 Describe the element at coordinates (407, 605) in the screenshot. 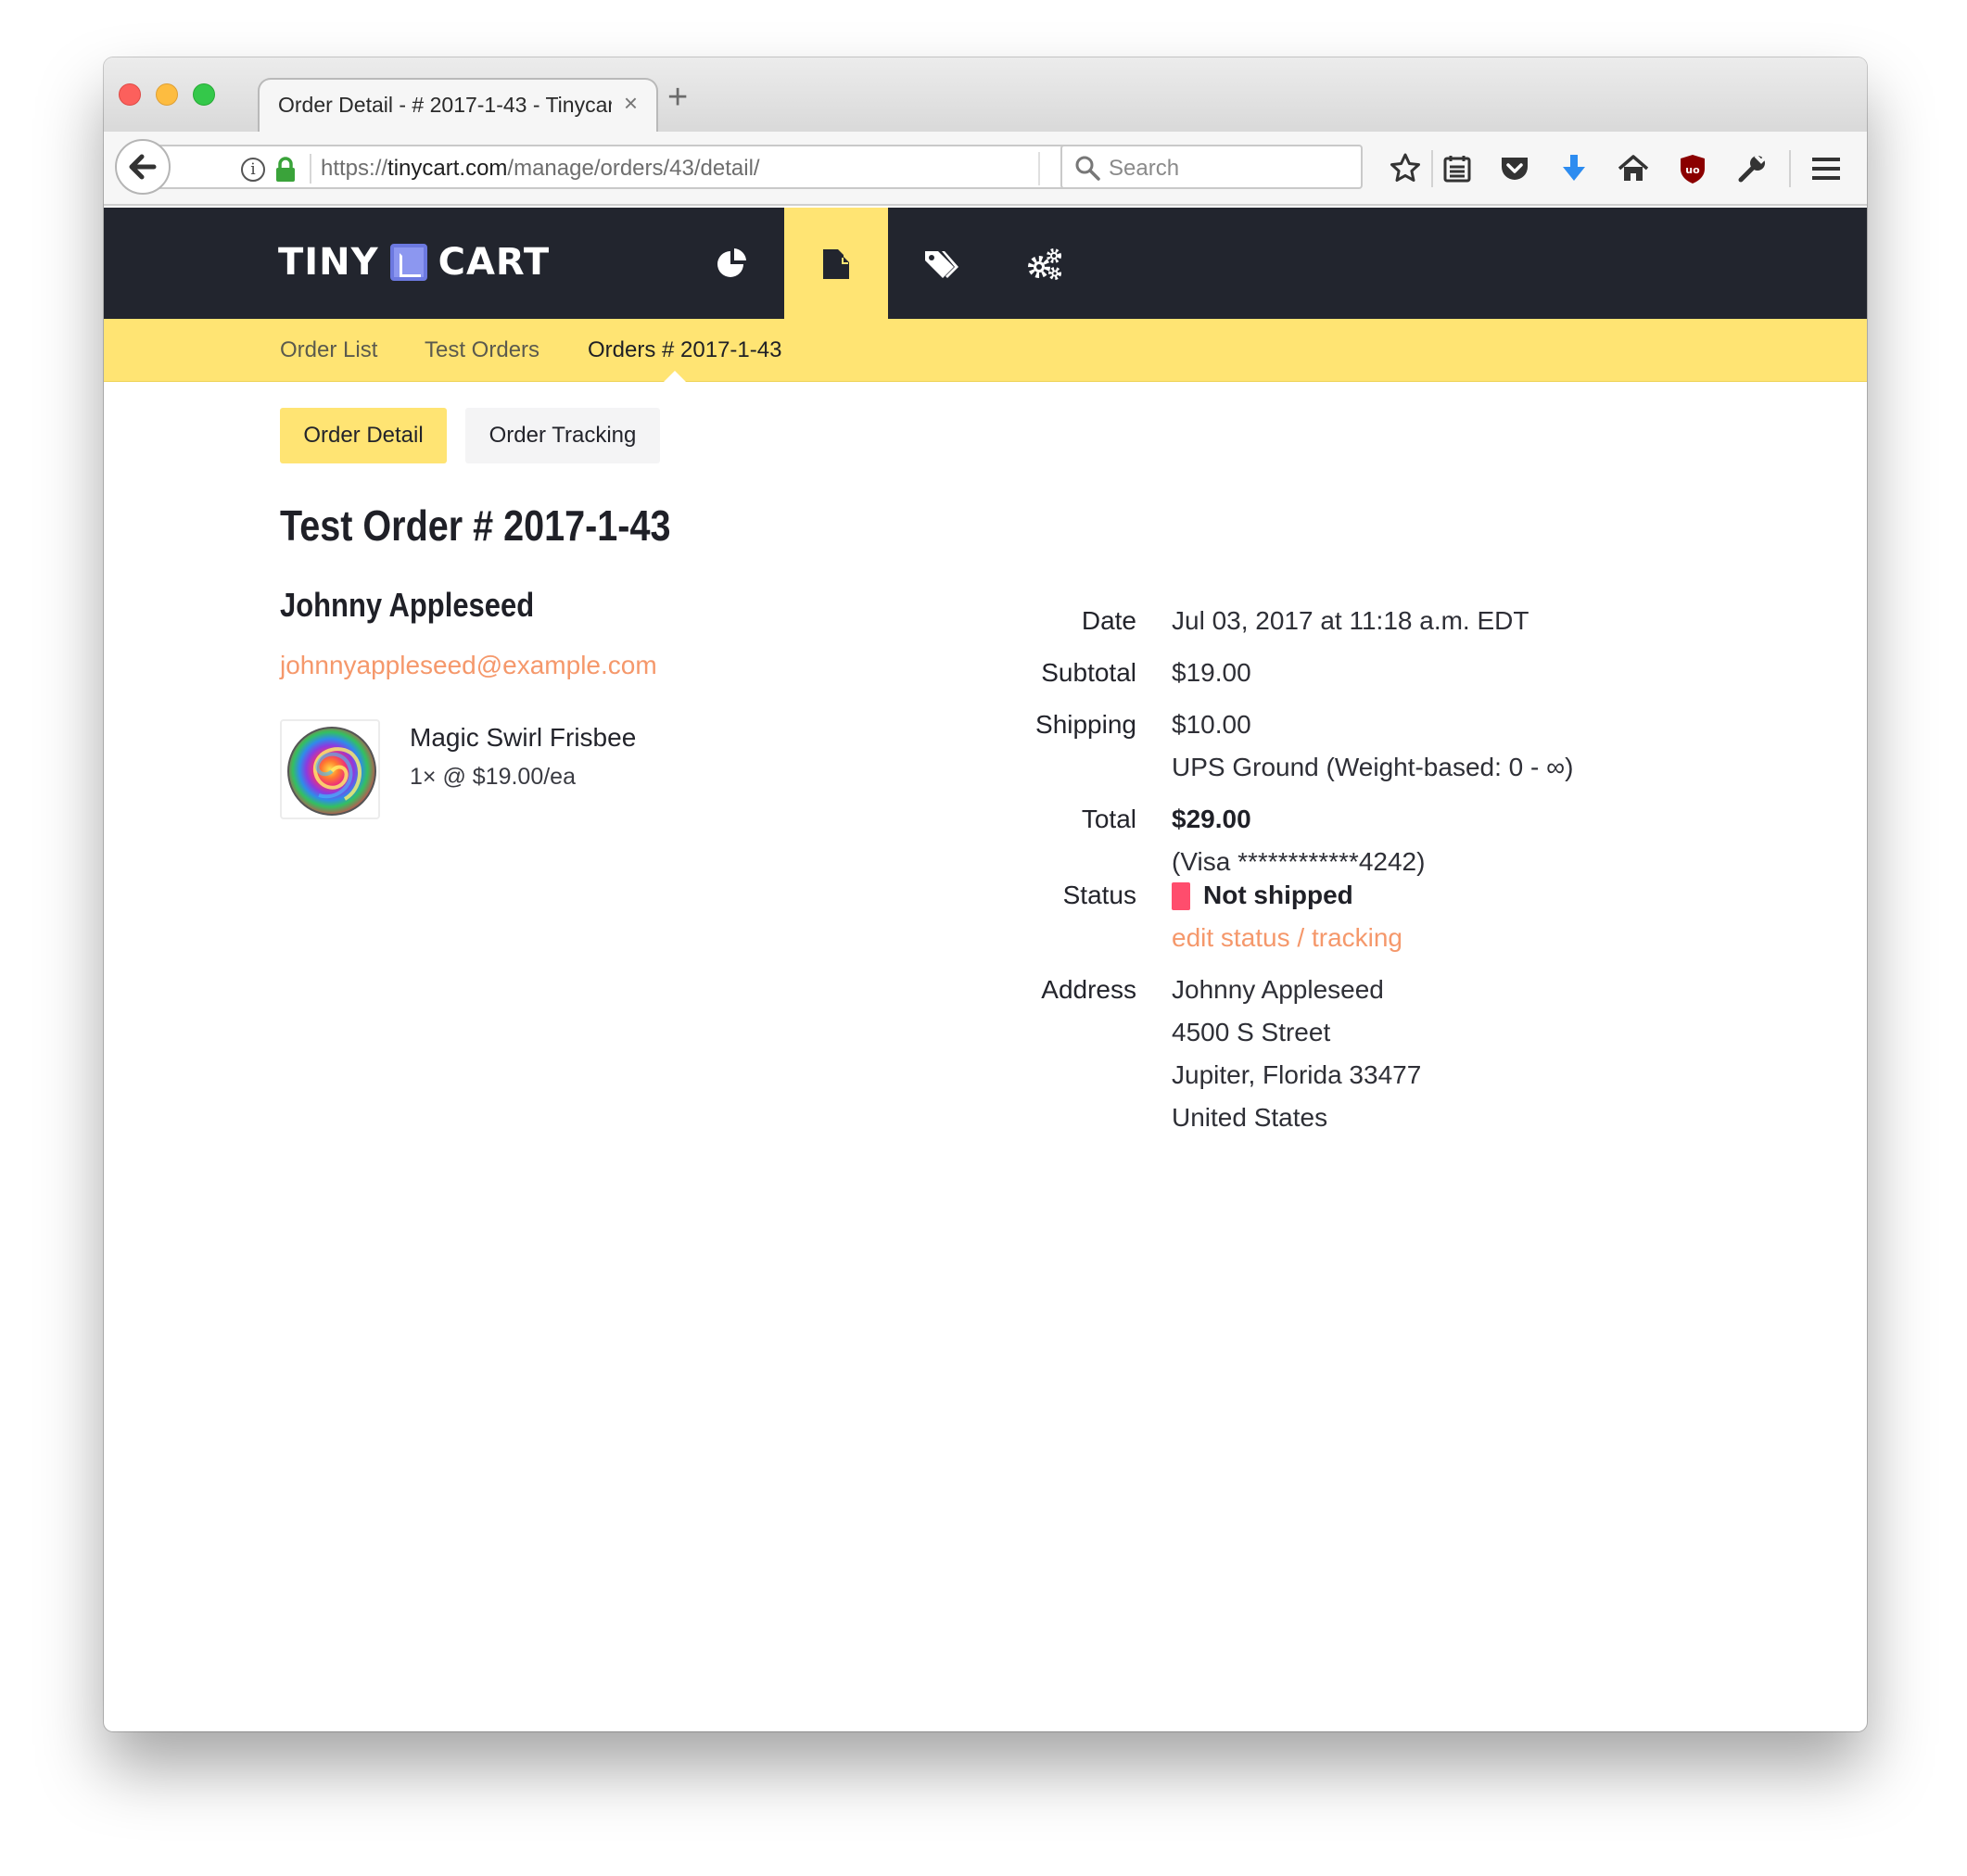

I see `customer-name: Johnny Appleseed` at that location.